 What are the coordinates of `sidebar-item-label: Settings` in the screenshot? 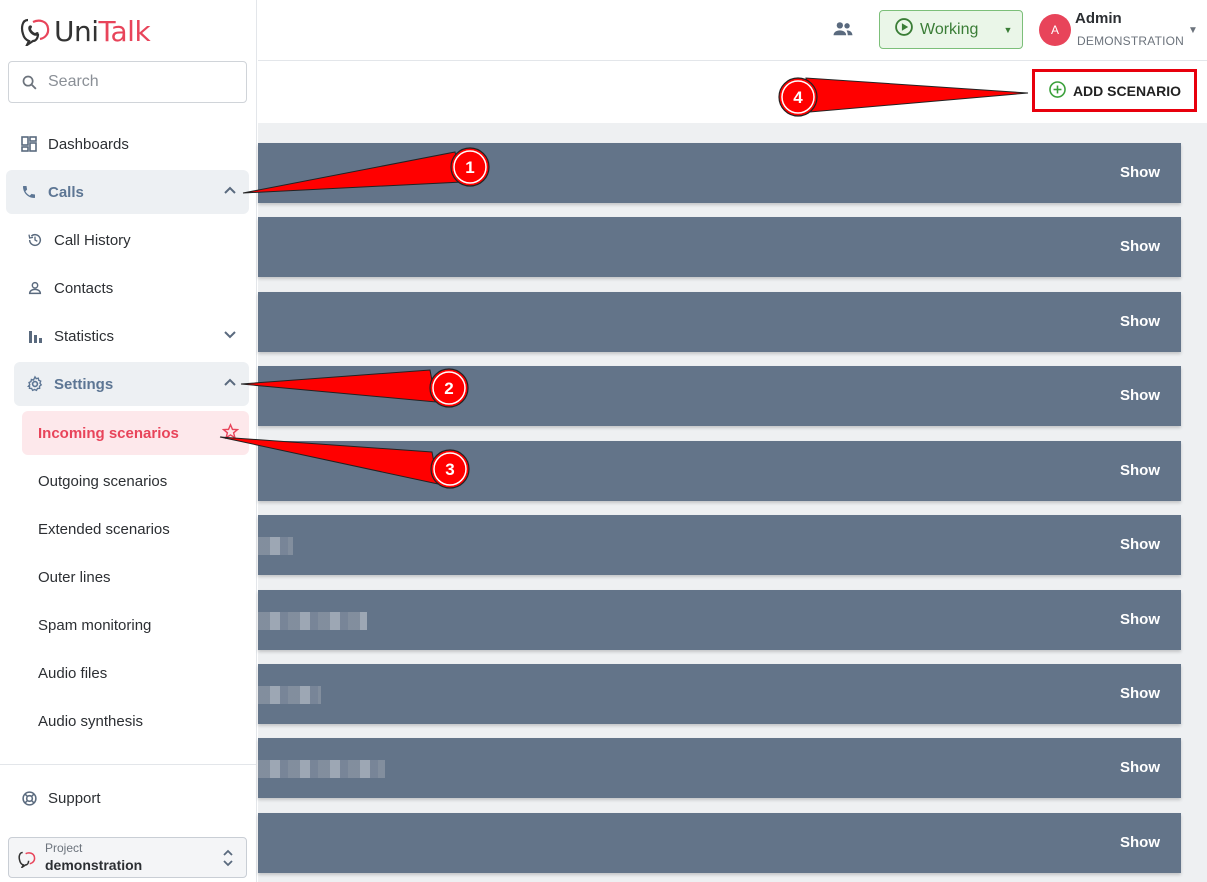 It's located at (84, 384).